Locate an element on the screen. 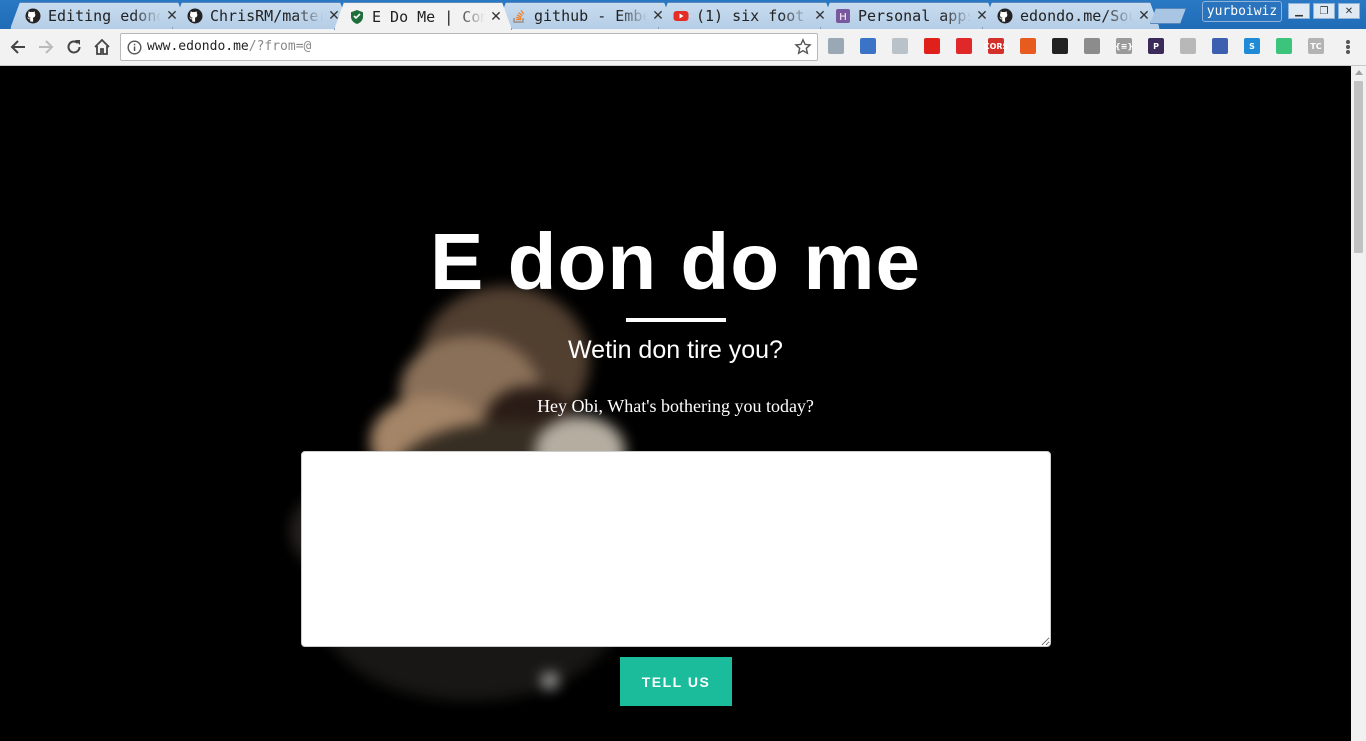  tab-title: edondo.me/Source is located at coordinates (1076, 16).